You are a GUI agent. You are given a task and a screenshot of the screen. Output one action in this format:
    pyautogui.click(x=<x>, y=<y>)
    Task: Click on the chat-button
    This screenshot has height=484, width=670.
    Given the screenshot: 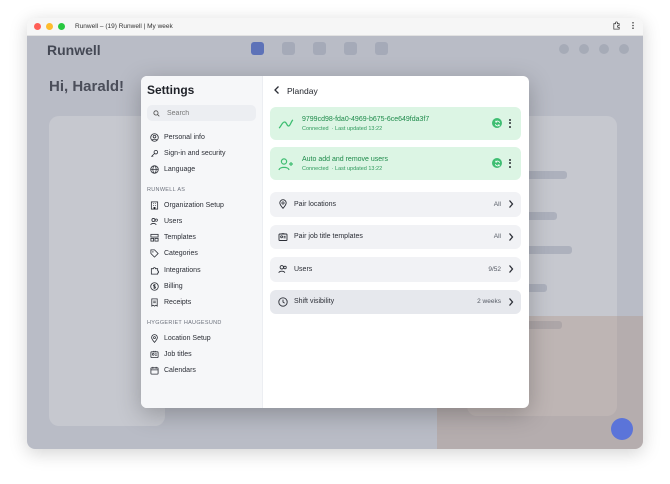 What is the action you would take?
    pyautogui.click(x=622, y=429)
    